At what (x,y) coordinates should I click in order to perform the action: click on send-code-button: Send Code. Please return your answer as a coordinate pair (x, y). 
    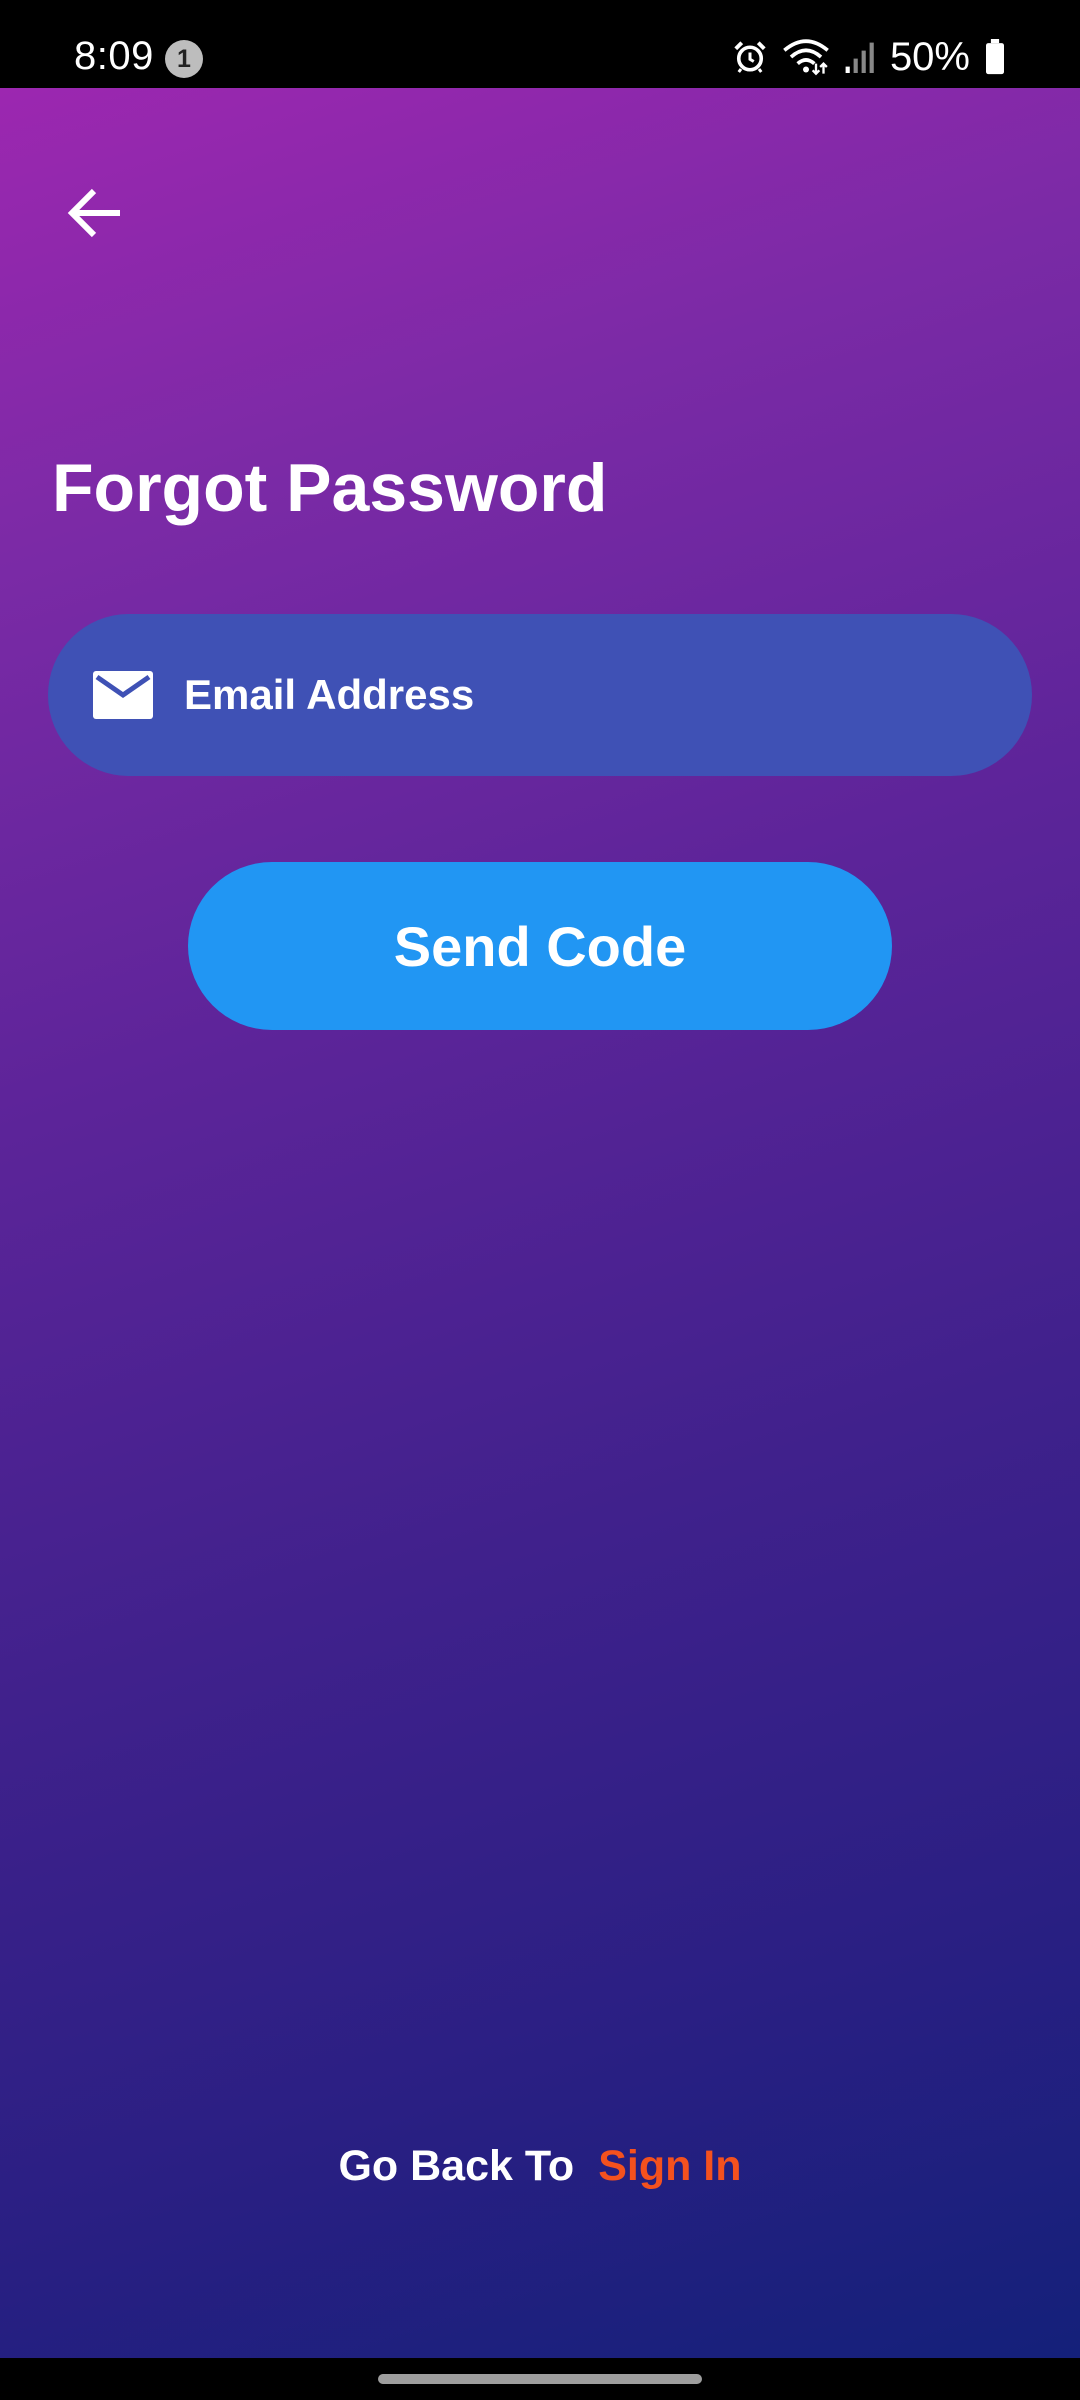
    Looking at the image, I should click on (540, 946).